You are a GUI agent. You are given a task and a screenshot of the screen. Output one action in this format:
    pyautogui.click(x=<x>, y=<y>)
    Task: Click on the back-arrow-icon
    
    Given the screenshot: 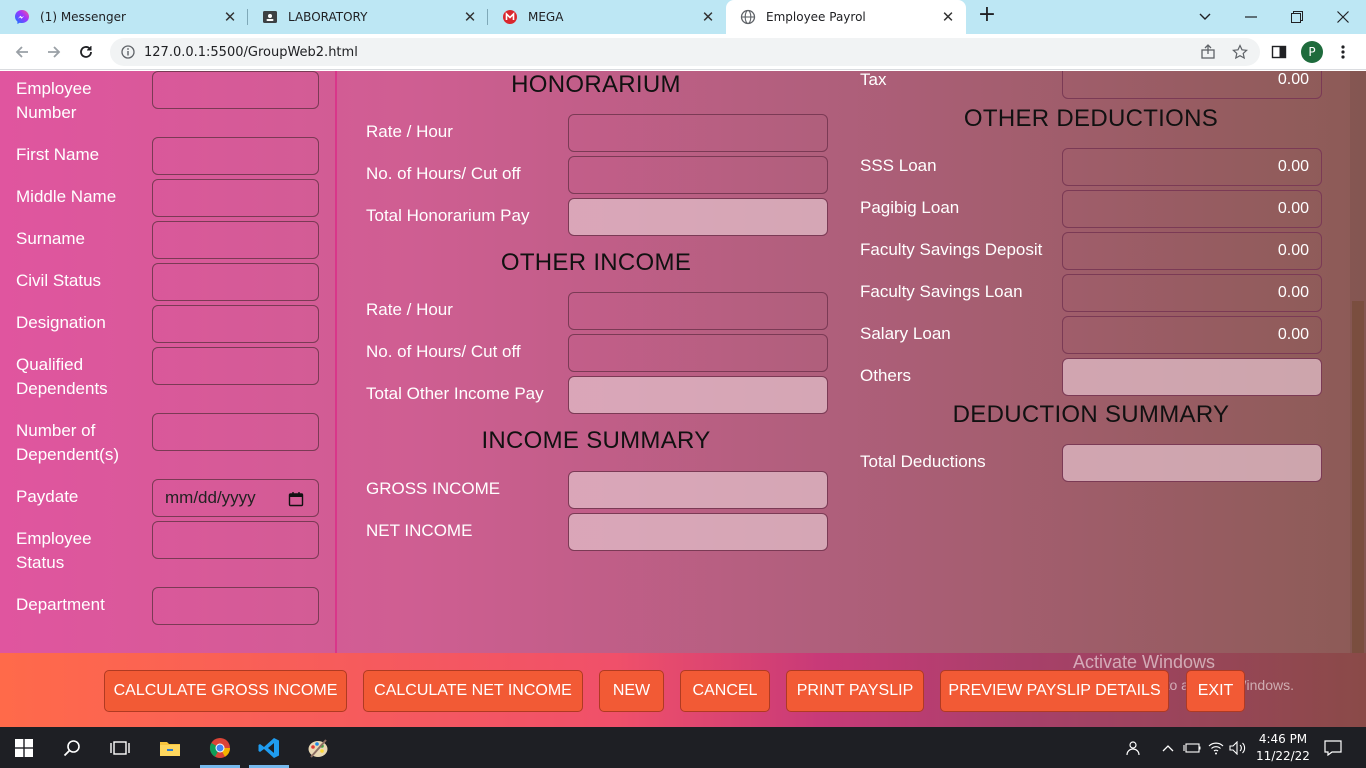 What is the action you would take?
    pyautogui.click(x=22, y=52)
    